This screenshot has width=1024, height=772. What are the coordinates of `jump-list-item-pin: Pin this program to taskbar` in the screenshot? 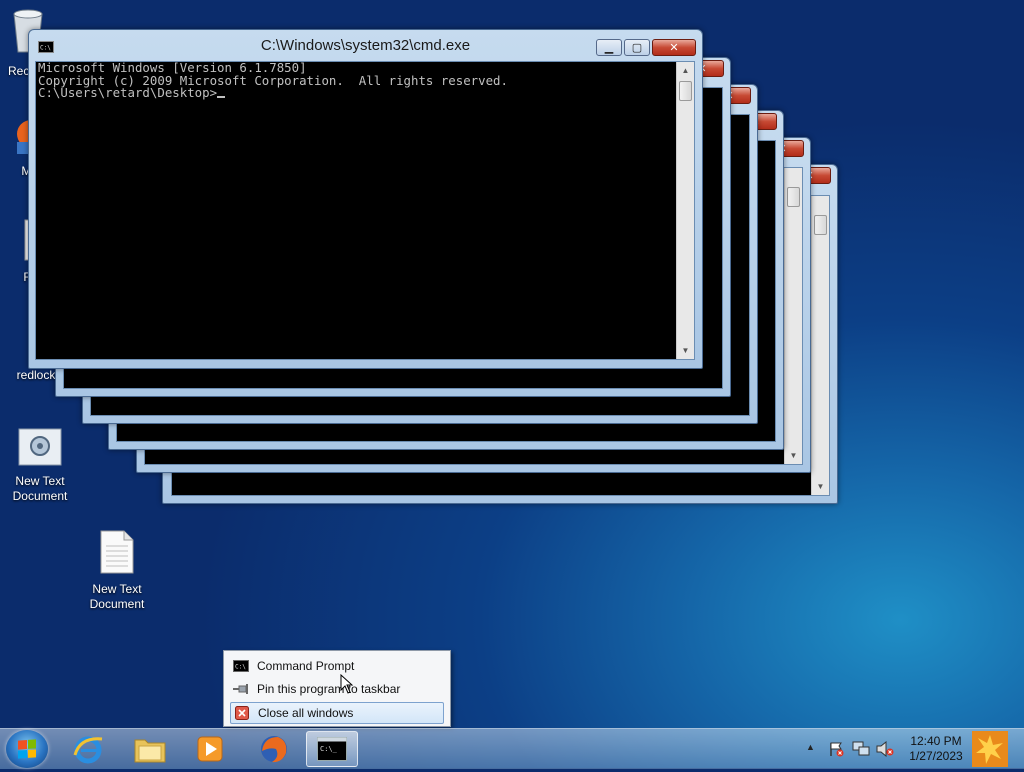 It's located at (337, 689).